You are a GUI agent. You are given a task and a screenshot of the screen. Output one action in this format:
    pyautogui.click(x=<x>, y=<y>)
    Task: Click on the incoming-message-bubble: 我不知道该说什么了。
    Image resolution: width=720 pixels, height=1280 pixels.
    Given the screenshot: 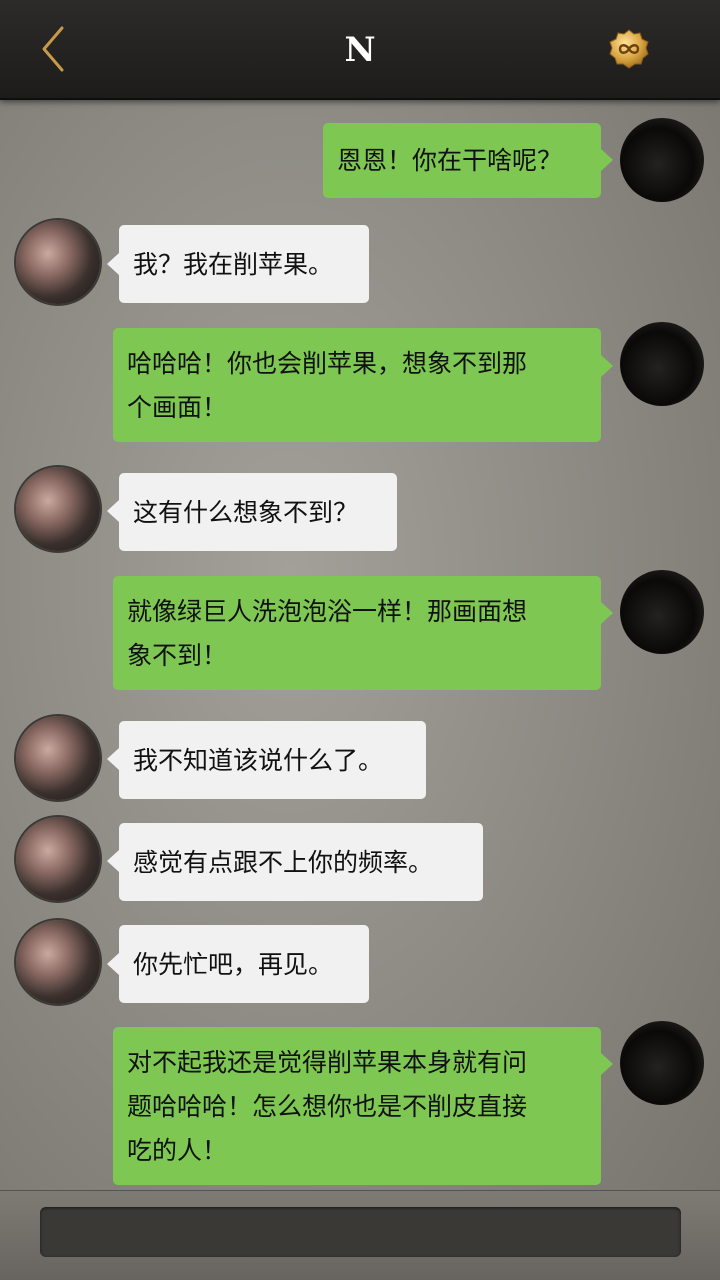 What is the action you would take?
    pyautogui.click(x=272, y=760)
    